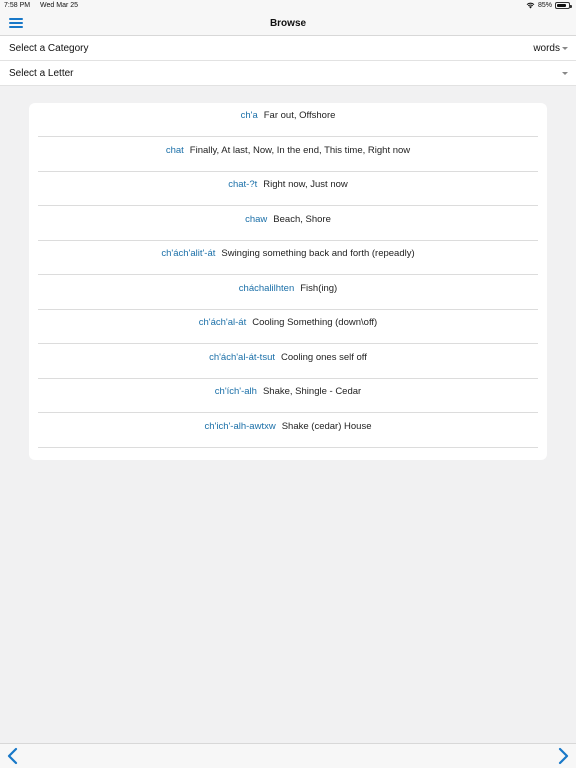  Describe the element at coordinates (13, 756) in the screenshot. I see `chevron-left-icon` at that location.